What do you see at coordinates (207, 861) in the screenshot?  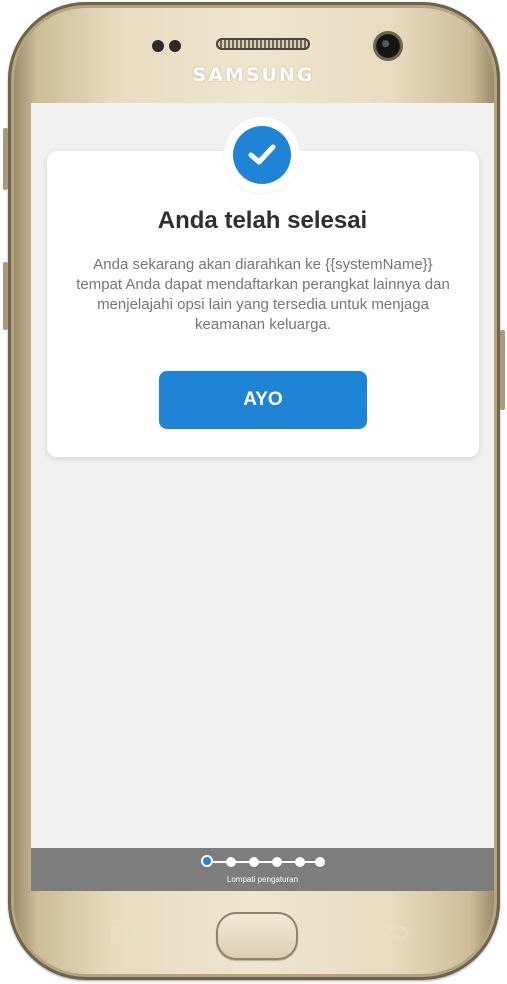 I see `progress-step-current` at bounding box center [207, 861].